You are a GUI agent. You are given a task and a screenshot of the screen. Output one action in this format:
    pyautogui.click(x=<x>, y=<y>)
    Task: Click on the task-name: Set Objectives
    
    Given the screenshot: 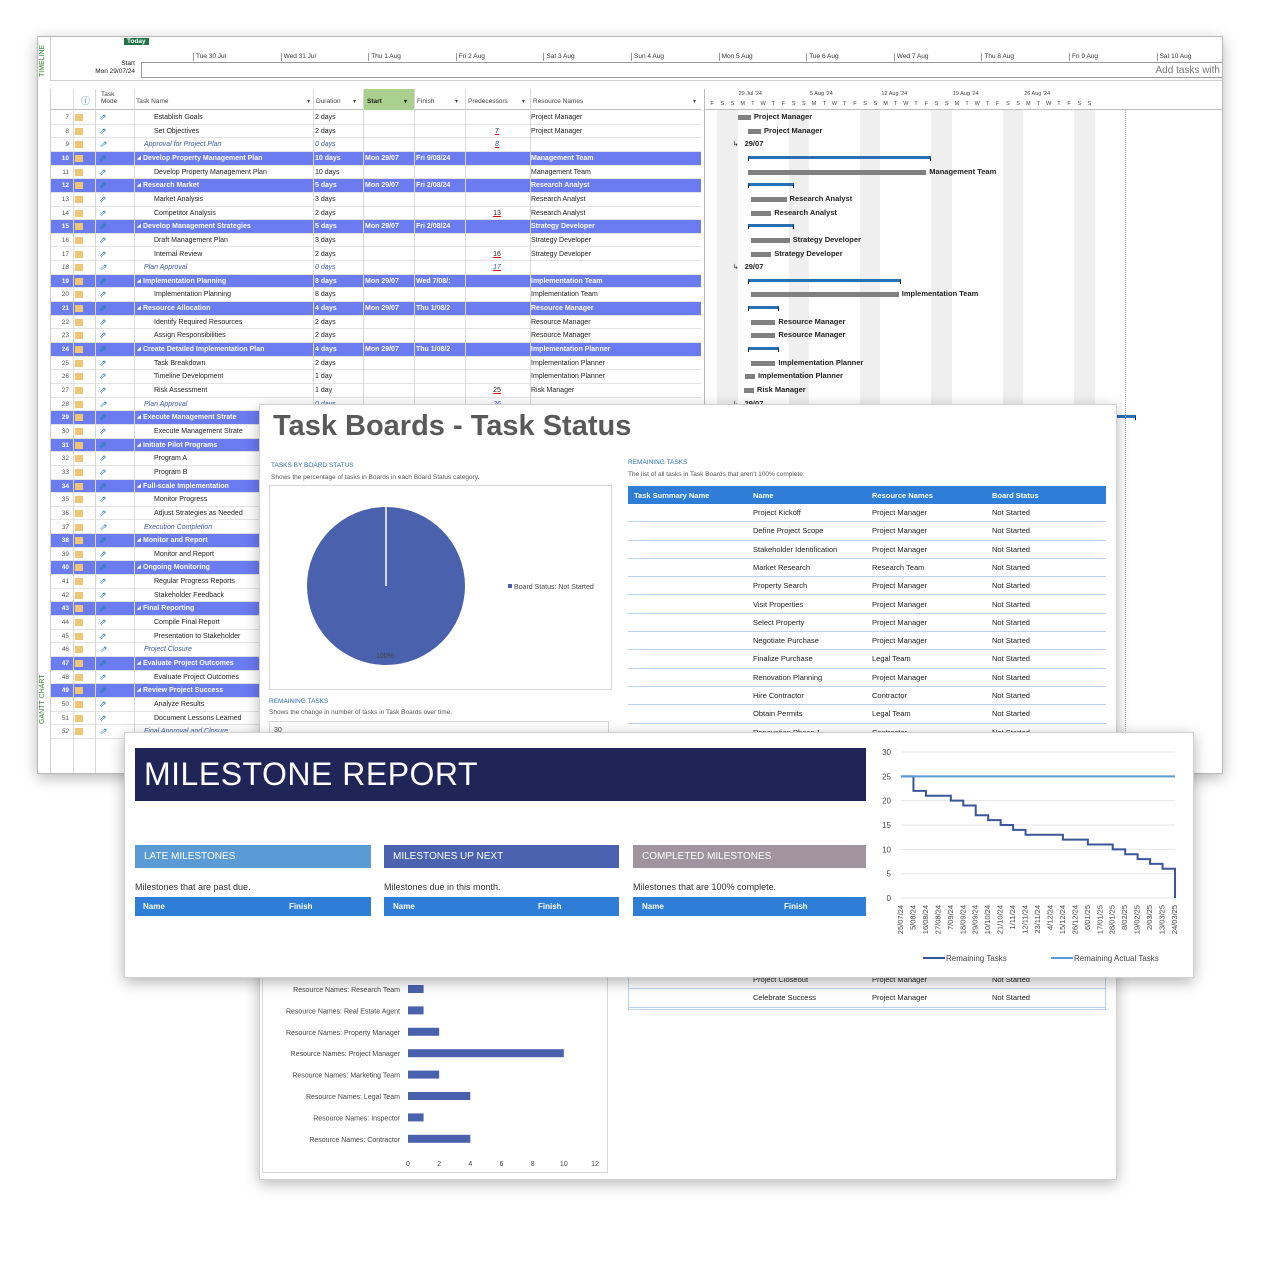 What is the action you would take?
    pyautogui.click(x=233, y=131)
    